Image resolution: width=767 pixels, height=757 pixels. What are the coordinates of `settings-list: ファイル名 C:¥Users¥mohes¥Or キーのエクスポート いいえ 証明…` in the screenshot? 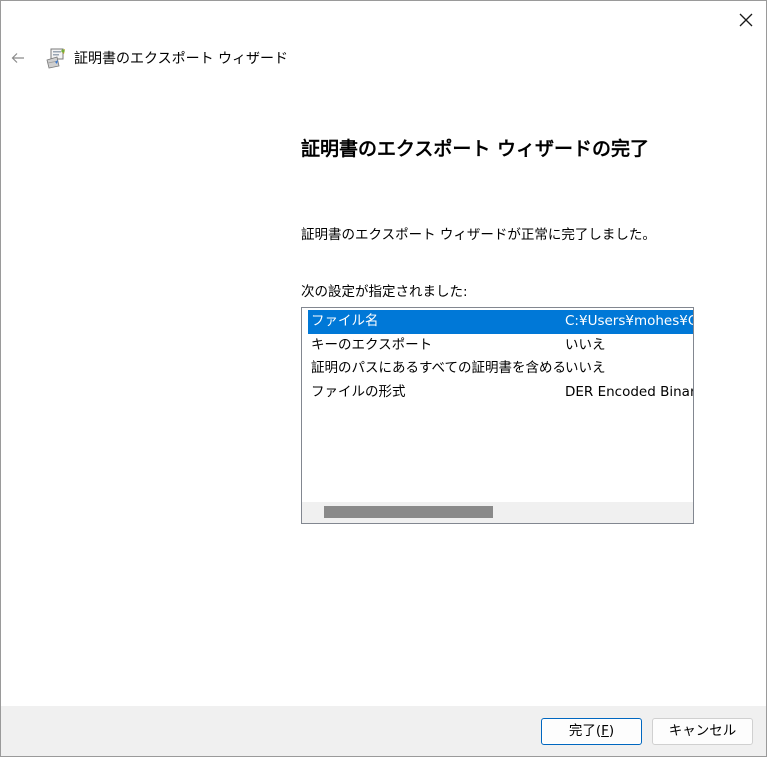 It's located at (497, 415).